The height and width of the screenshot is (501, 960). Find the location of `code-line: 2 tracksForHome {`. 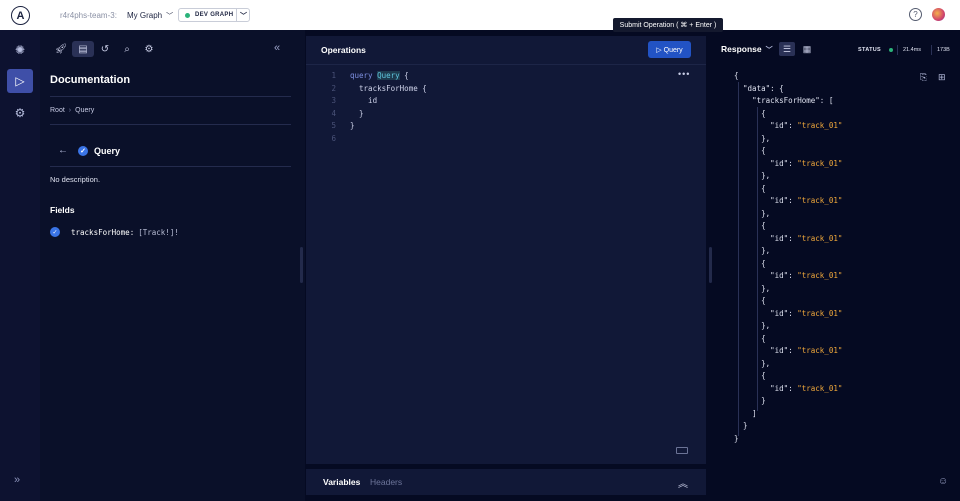

code-line: 2 tracksForHome { is located at coordinates (373, 89).